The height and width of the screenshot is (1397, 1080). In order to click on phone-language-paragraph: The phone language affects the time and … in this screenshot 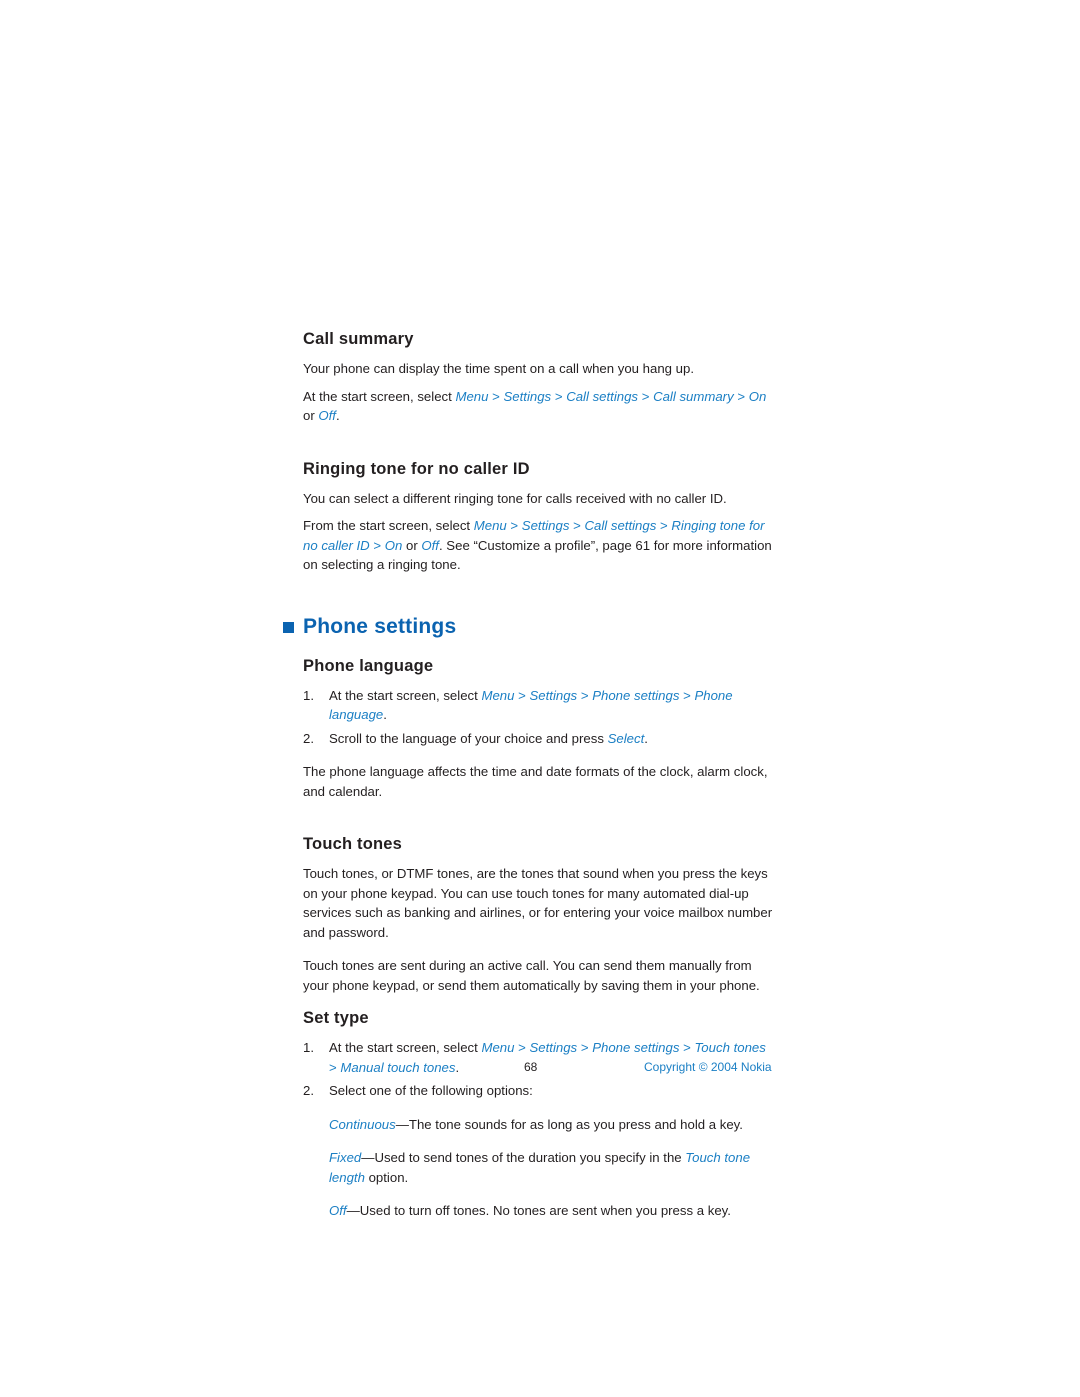, I will do `click(535, 781)`.